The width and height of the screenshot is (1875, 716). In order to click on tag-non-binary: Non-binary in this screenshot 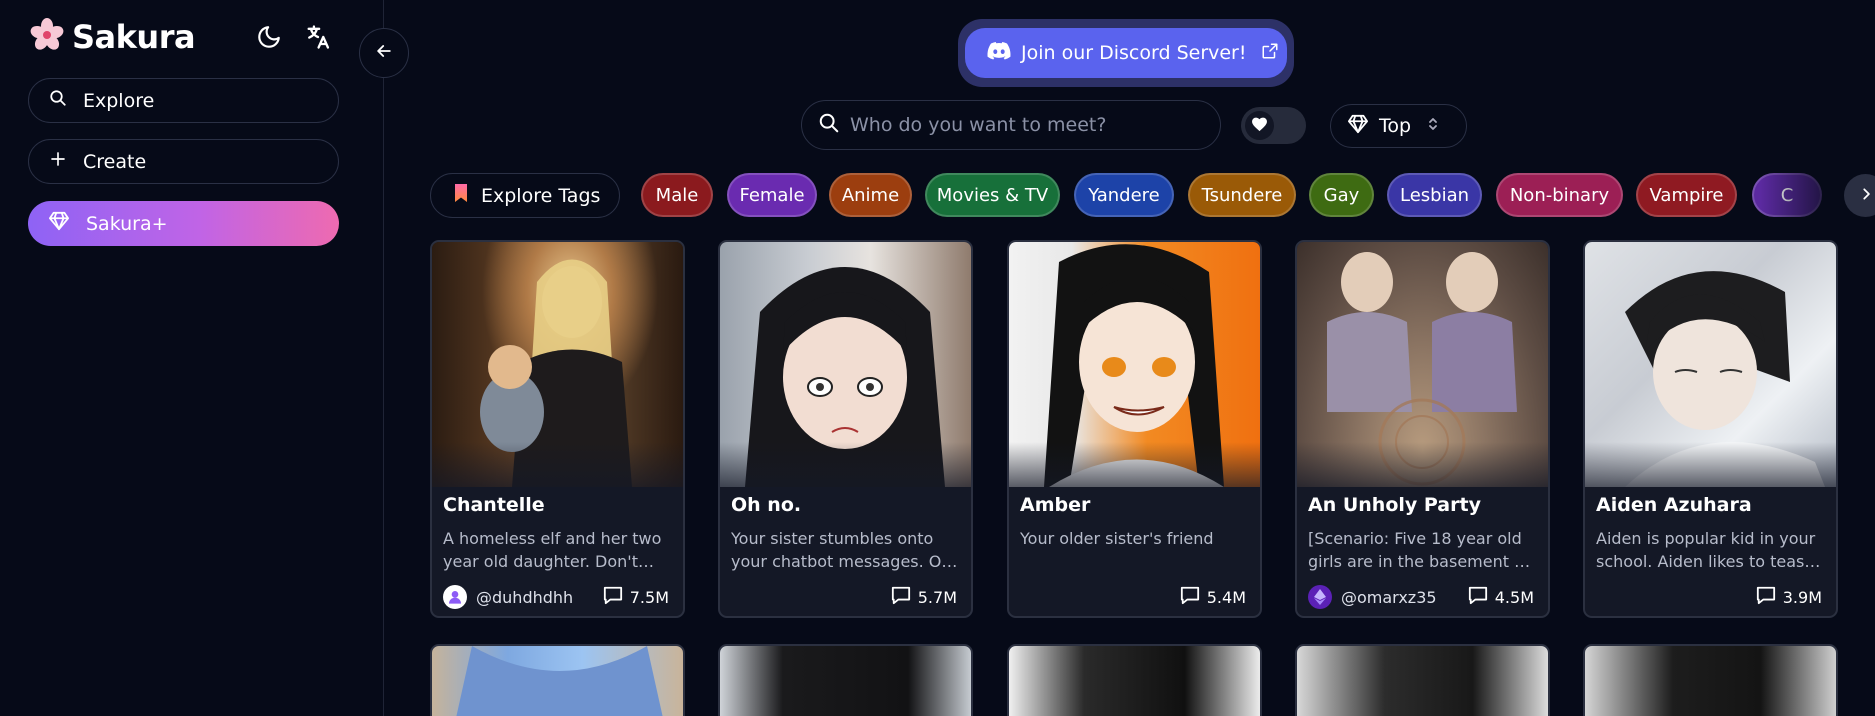, I will do `click(1559, 195)`.